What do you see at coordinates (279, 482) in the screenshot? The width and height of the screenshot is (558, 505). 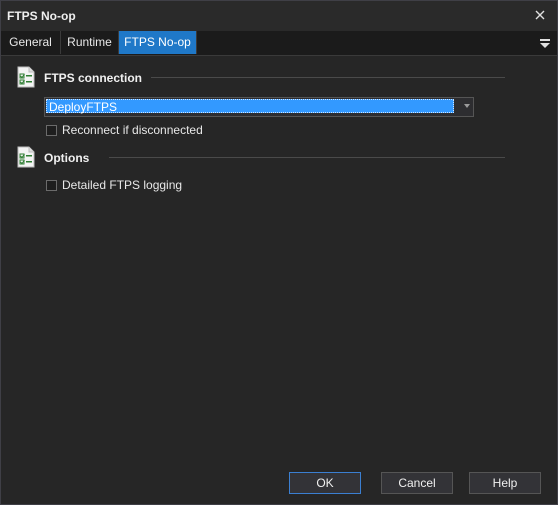 I see `dialog-footer: OK Cancel Help` at bounding box center [279, 482].